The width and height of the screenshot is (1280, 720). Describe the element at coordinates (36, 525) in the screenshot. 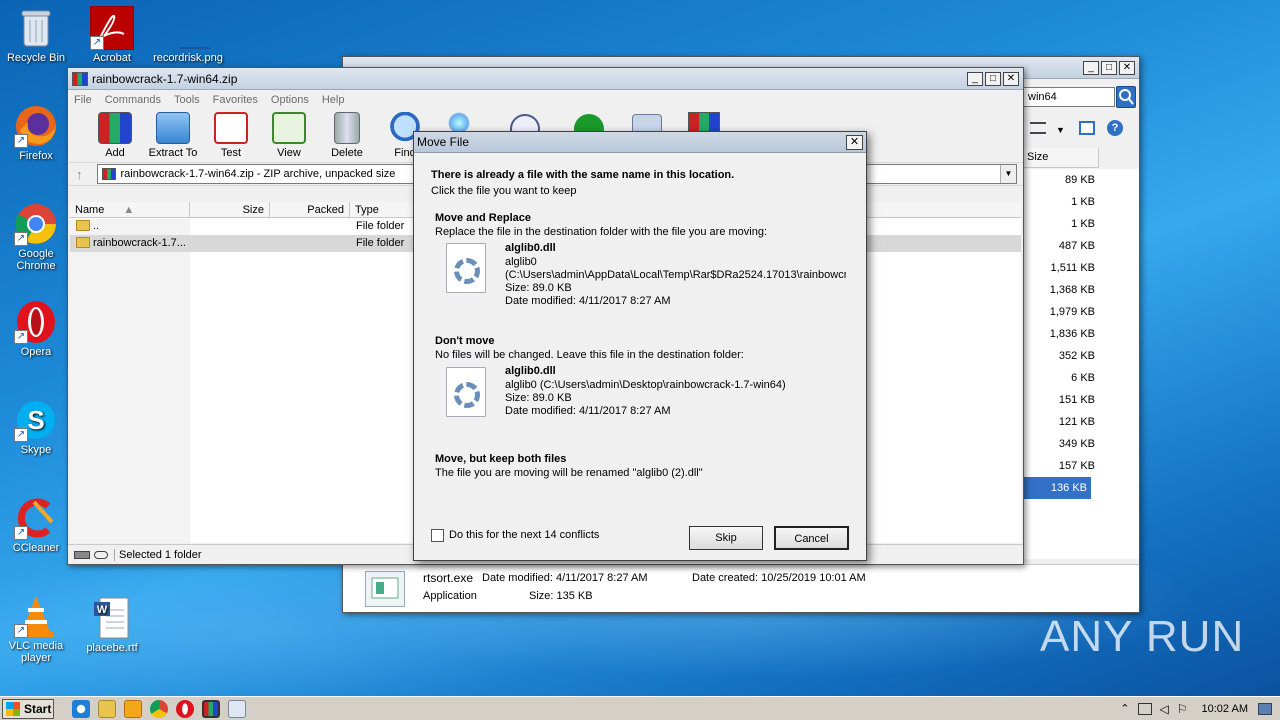

I see `desktop-icon-ccleaner: ↗ CCleaner` at that location.